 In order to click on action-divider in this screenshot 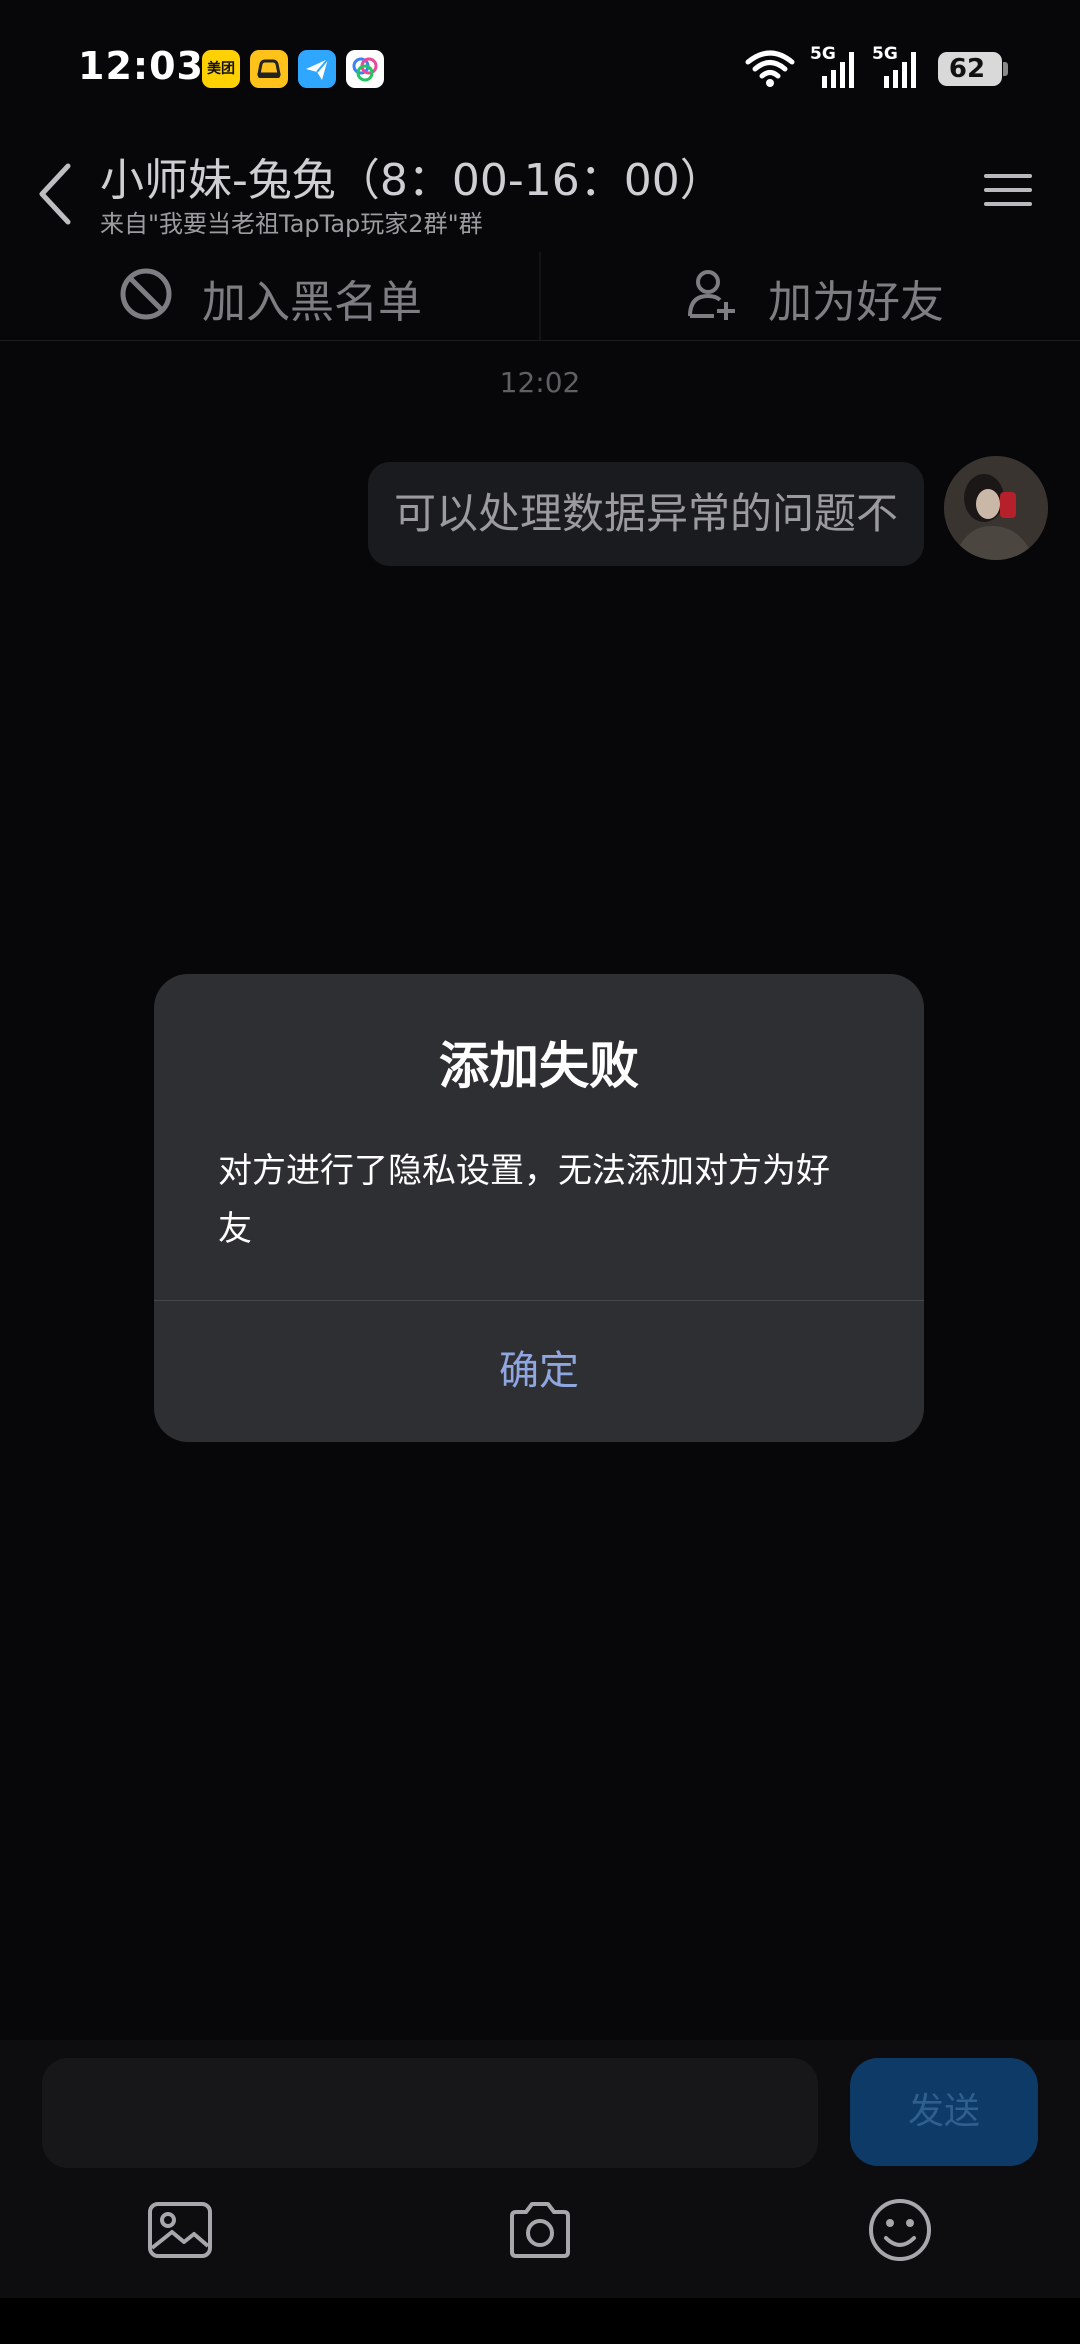, I will do `click(540, 296)`.